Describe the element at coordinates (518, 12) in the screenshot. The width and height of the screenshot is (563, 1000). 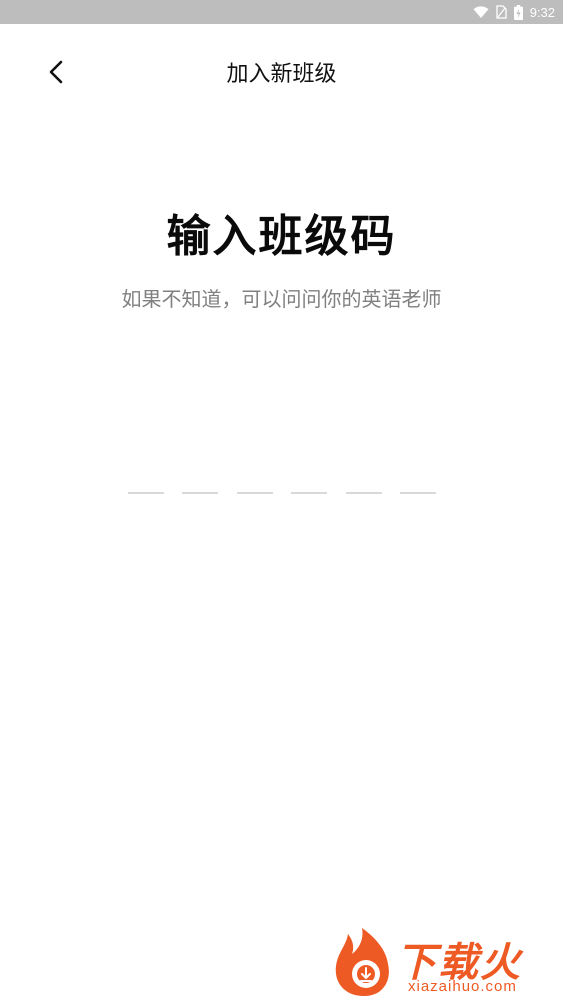
I see `battery-icon` at that location.